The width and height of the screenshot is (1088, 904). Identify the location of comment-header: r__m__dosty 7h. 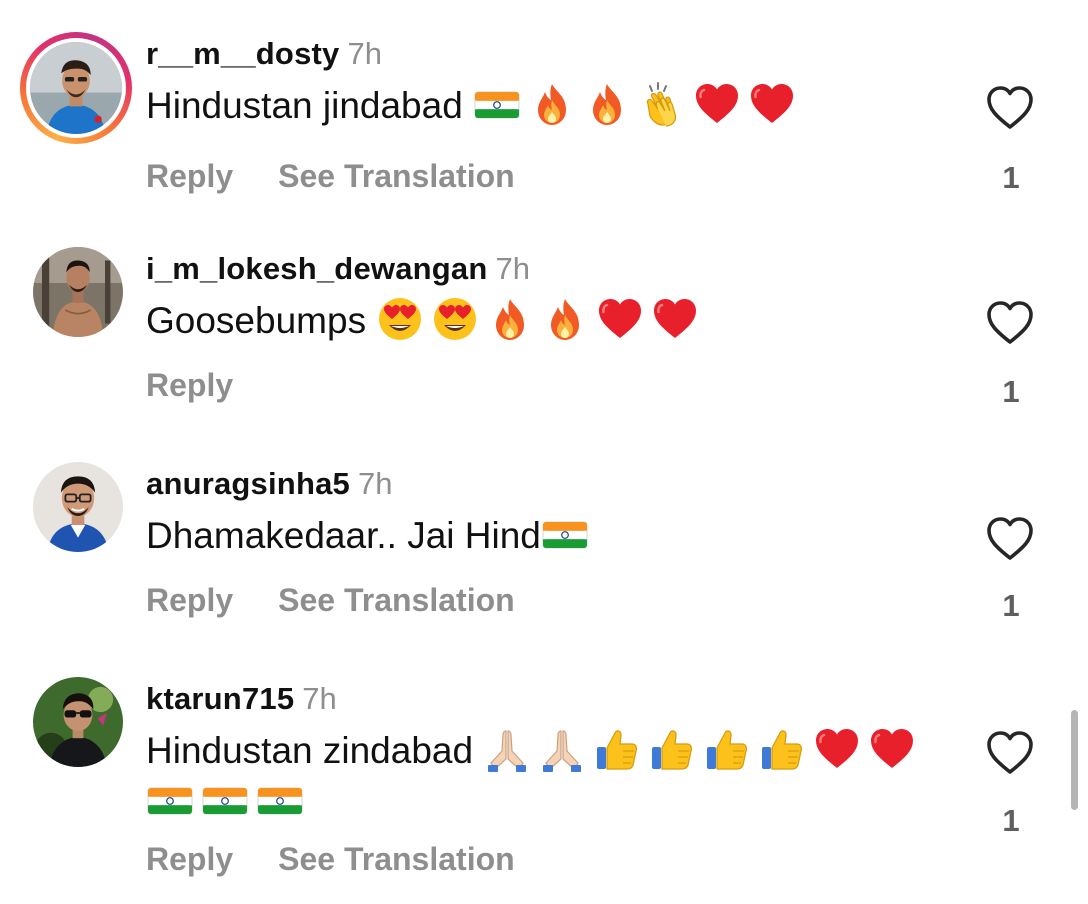
(264, 54).